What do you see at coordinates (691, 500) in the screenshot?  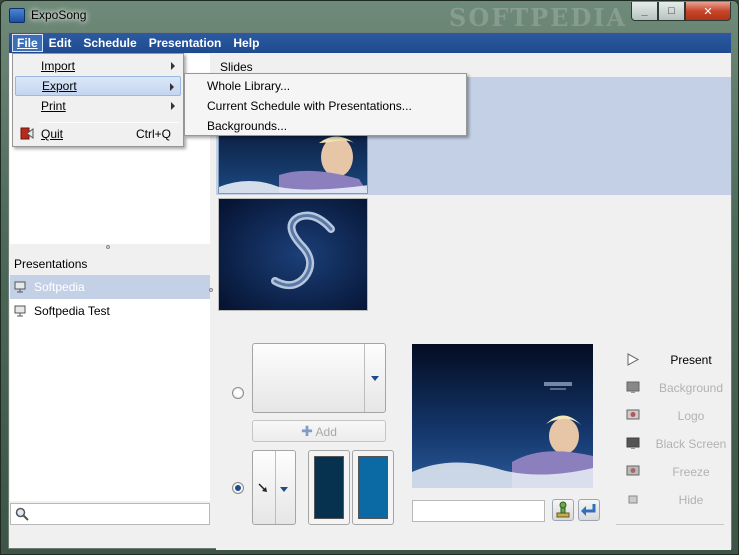 I see `hide-label: Hide` at bounding box center [691, 500].